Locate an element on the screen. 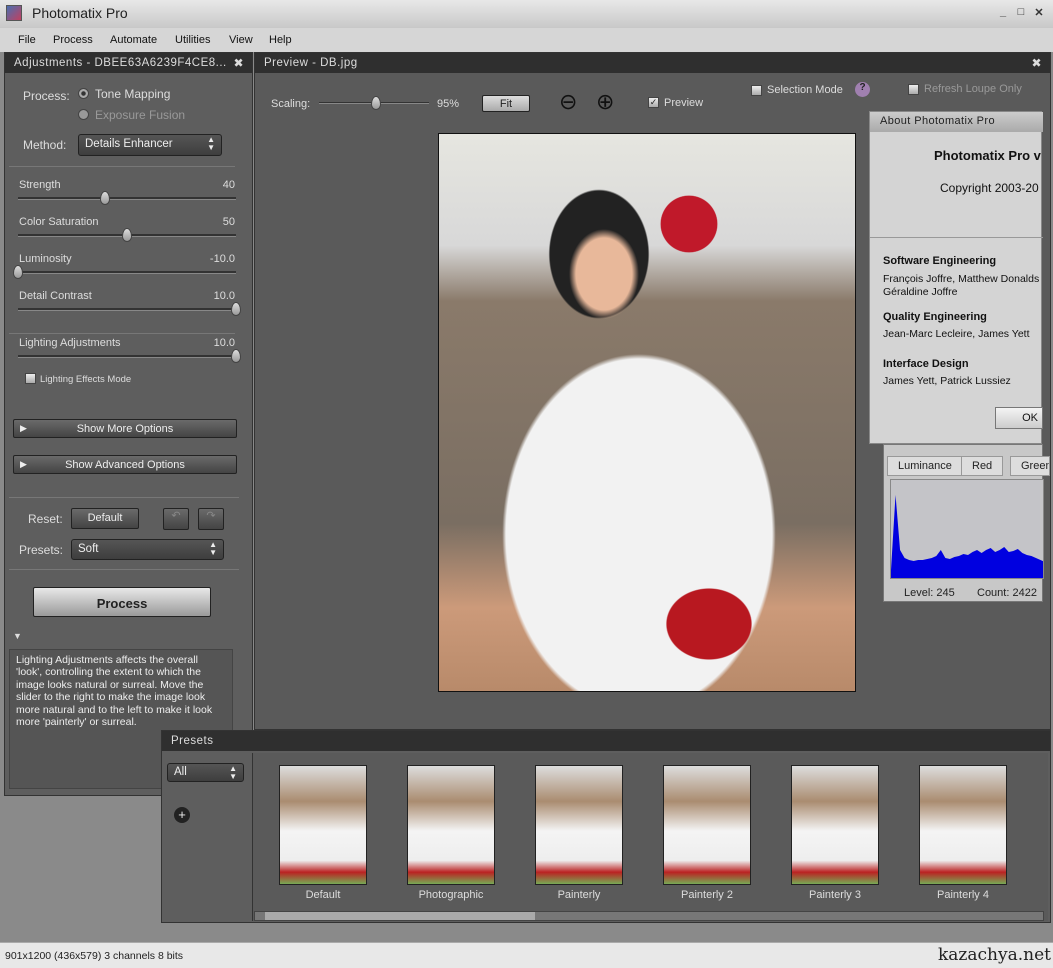 The height and width of the screenshot is (968, 1053). app-icon is located at coordinates (14, 13).